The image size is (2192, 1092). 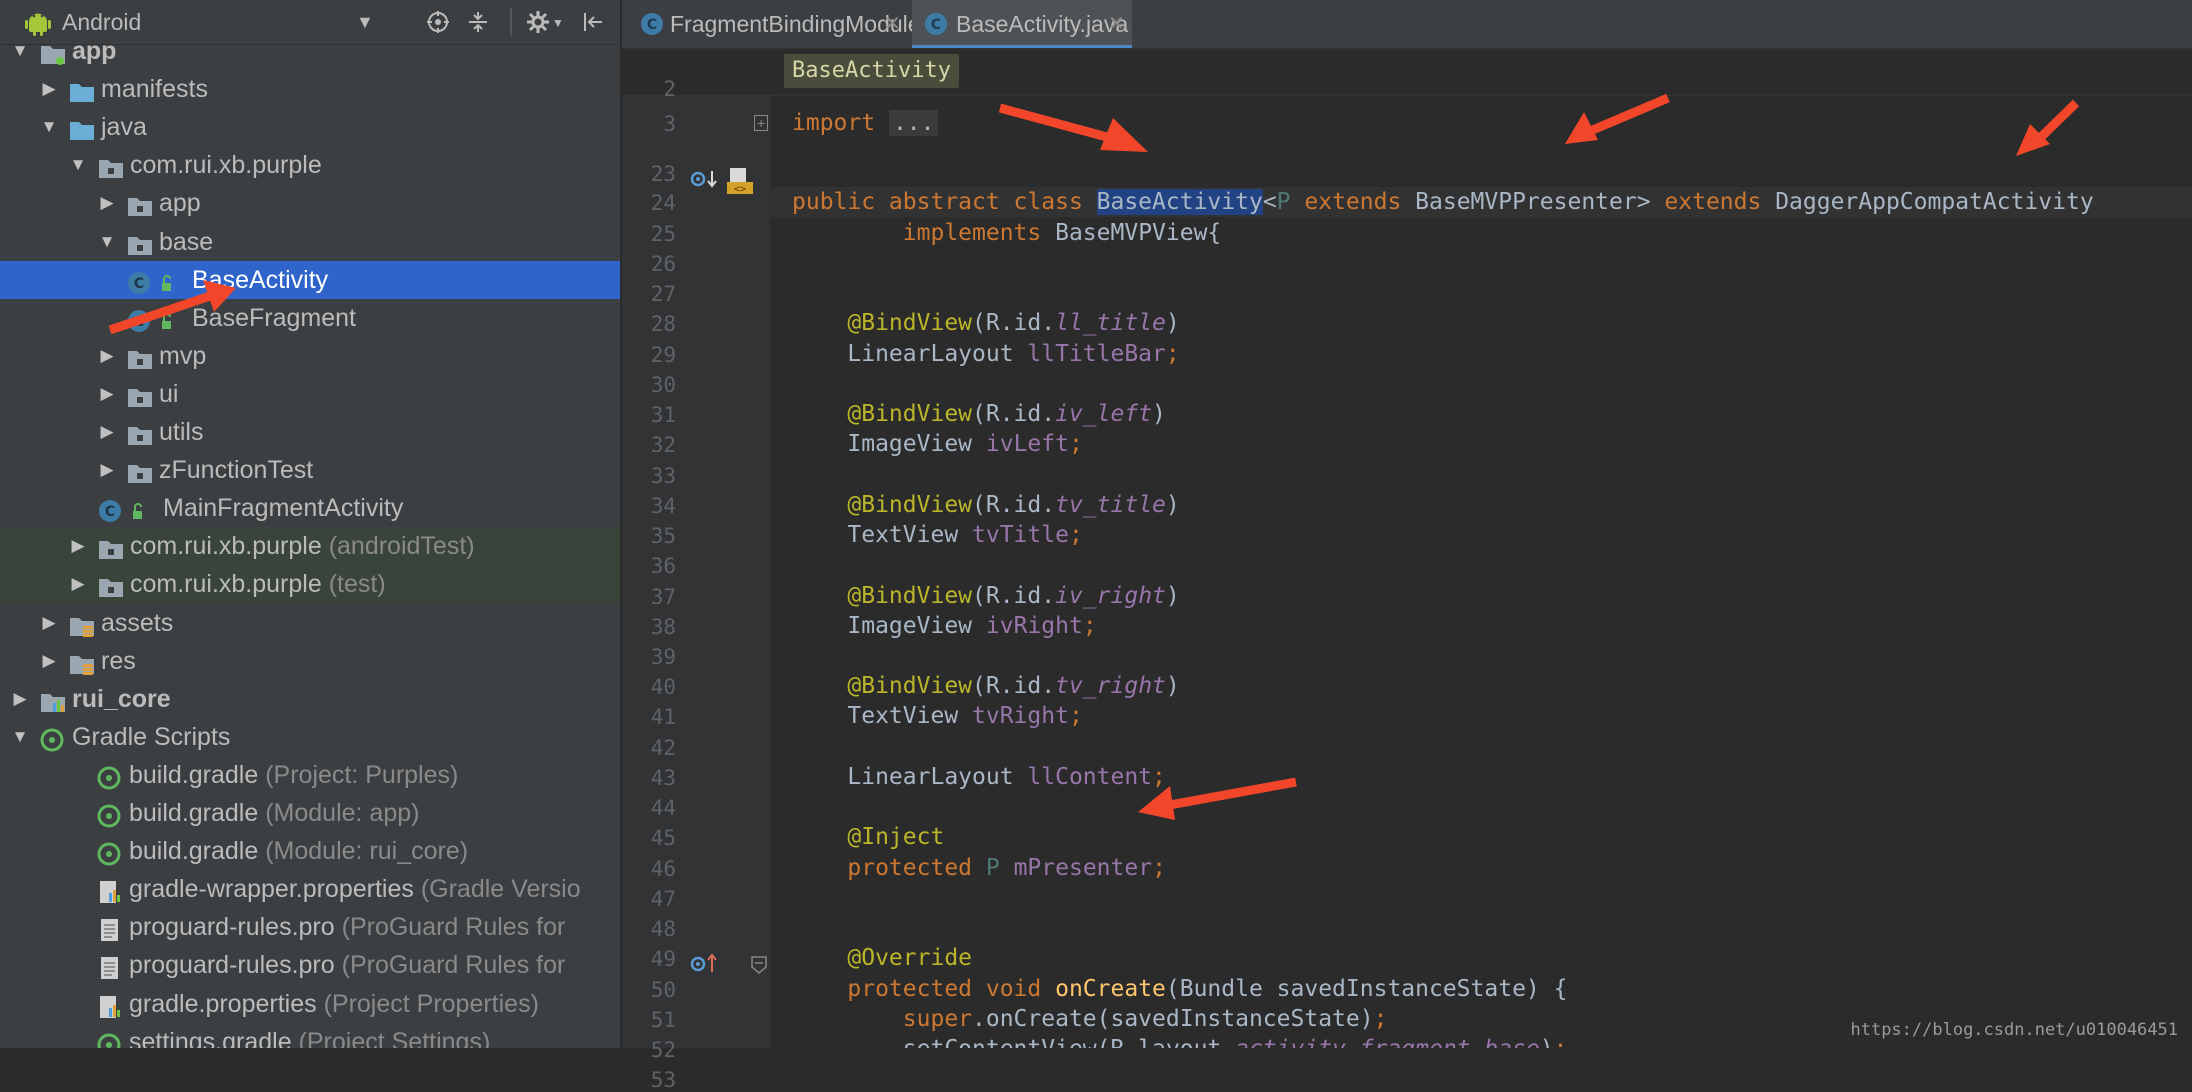 I want to click on implemented-marker-icon, so click(x=704, y=181).